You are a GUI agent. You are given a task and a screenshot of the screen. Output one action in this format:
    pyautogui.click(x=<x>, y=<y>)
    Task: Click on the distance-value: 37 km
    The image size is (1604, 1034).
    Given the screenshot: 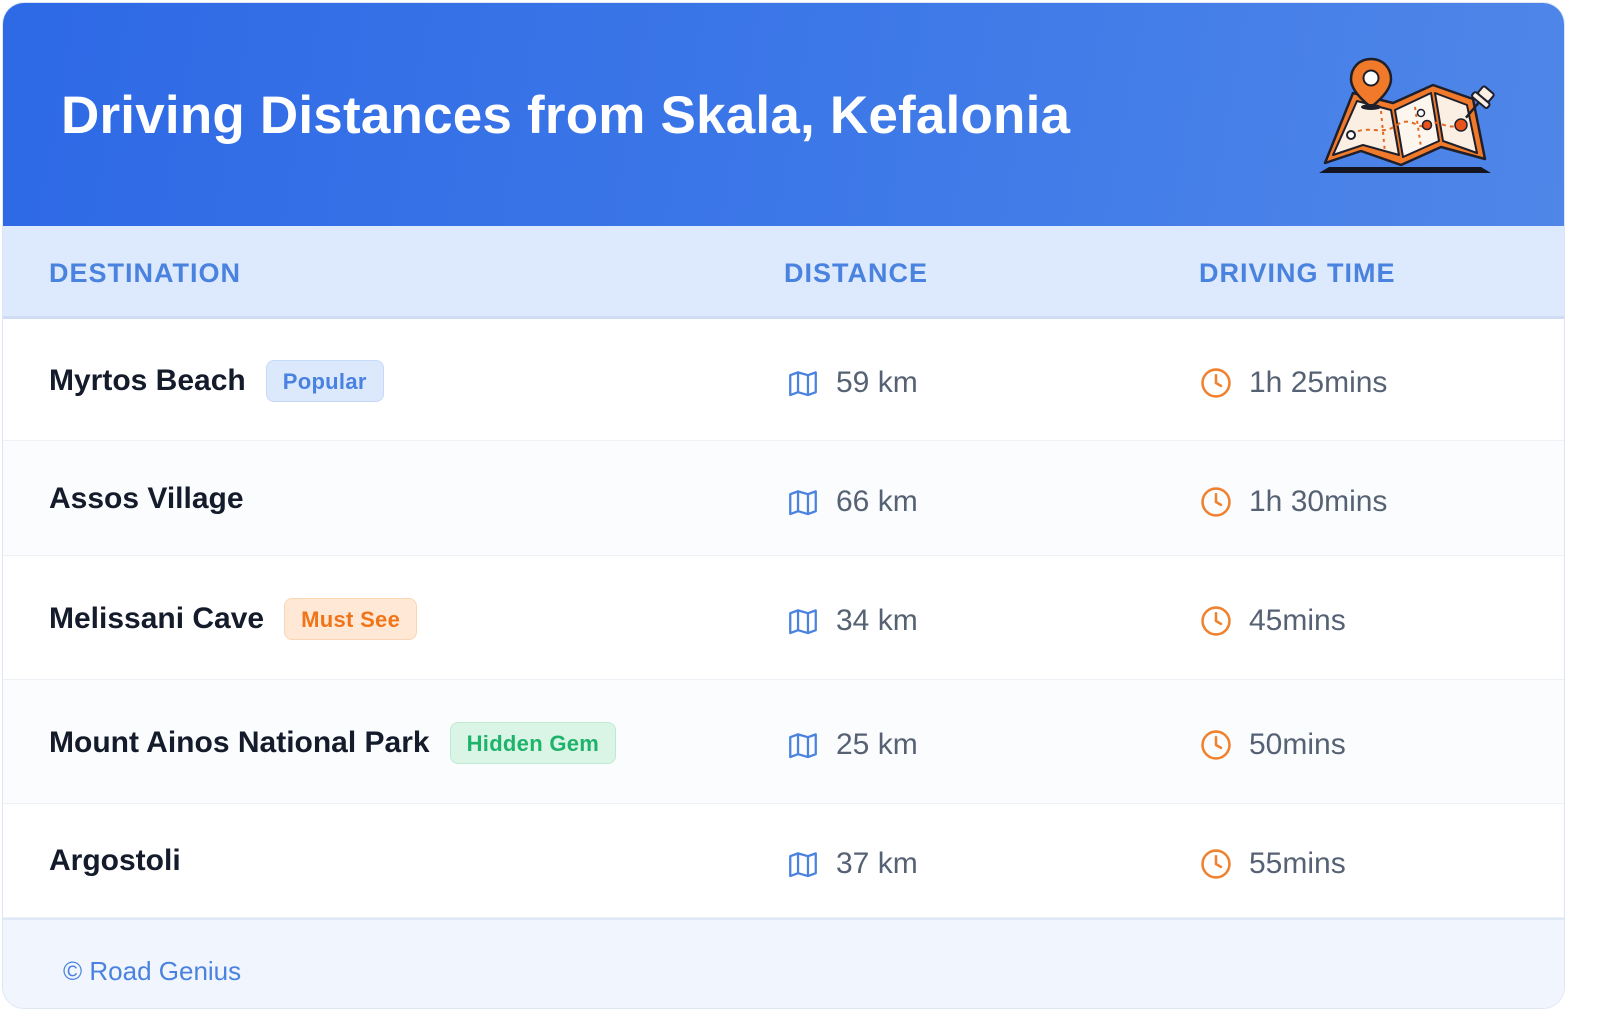 What is the action you would take?
    pyautogui.click(x=877, y=863)
    